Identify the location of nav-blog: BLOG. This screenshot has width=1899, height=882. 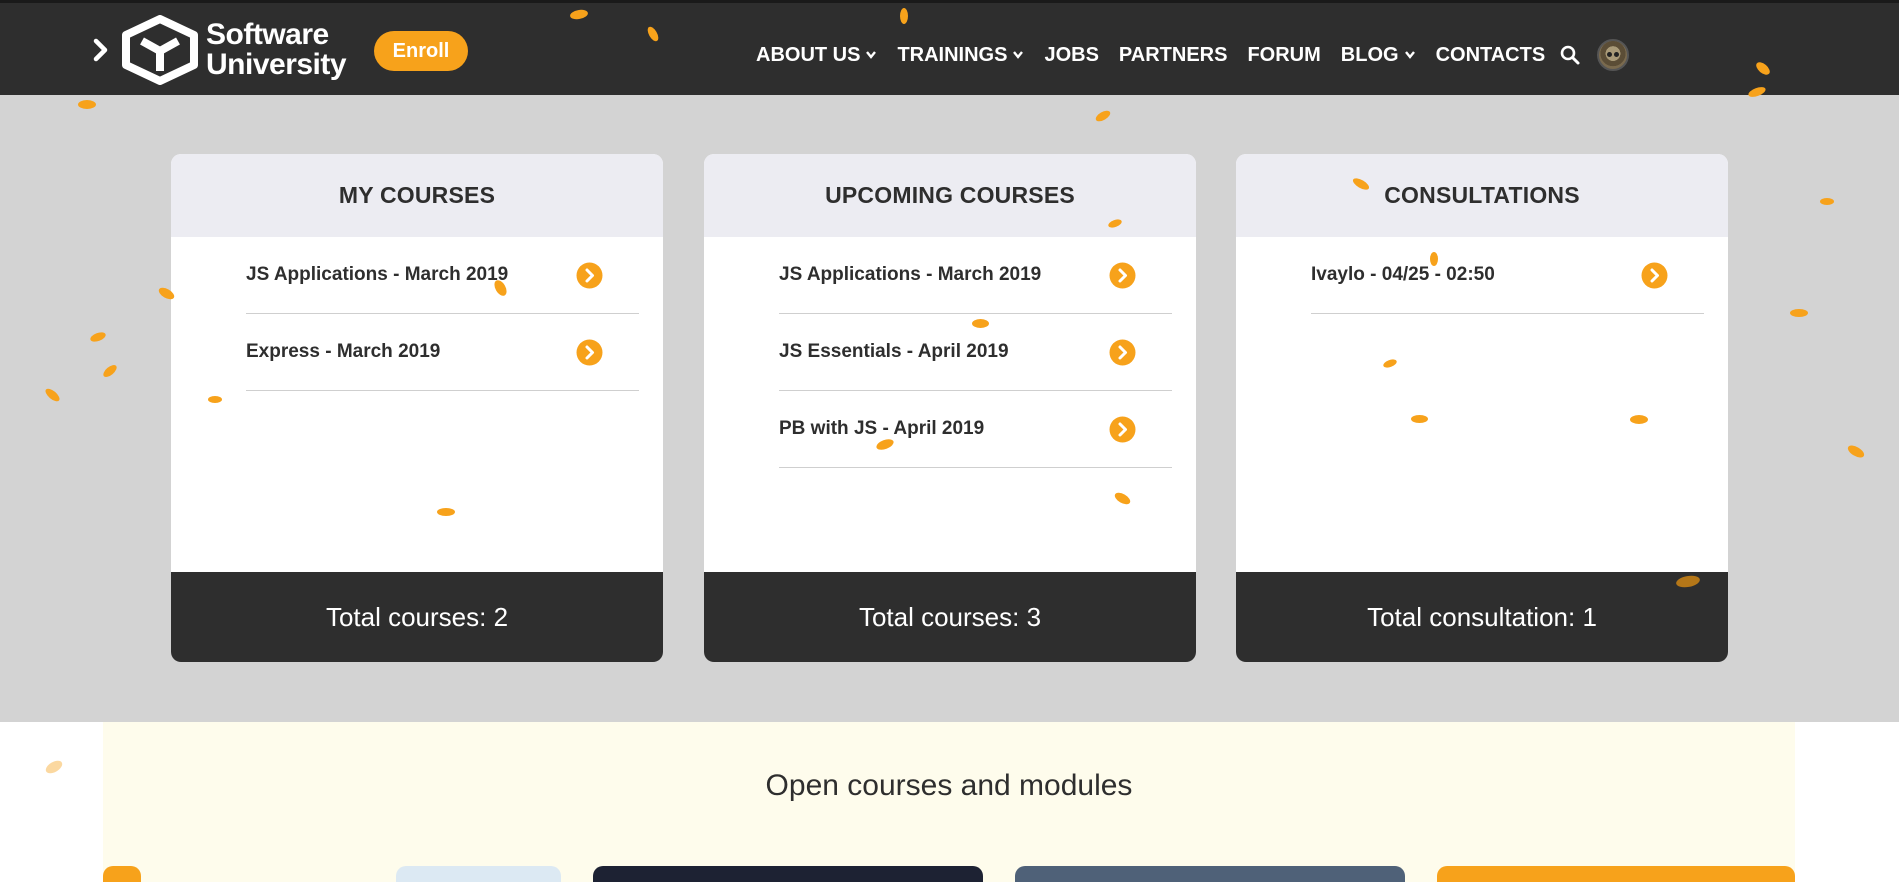
(1378, 55).